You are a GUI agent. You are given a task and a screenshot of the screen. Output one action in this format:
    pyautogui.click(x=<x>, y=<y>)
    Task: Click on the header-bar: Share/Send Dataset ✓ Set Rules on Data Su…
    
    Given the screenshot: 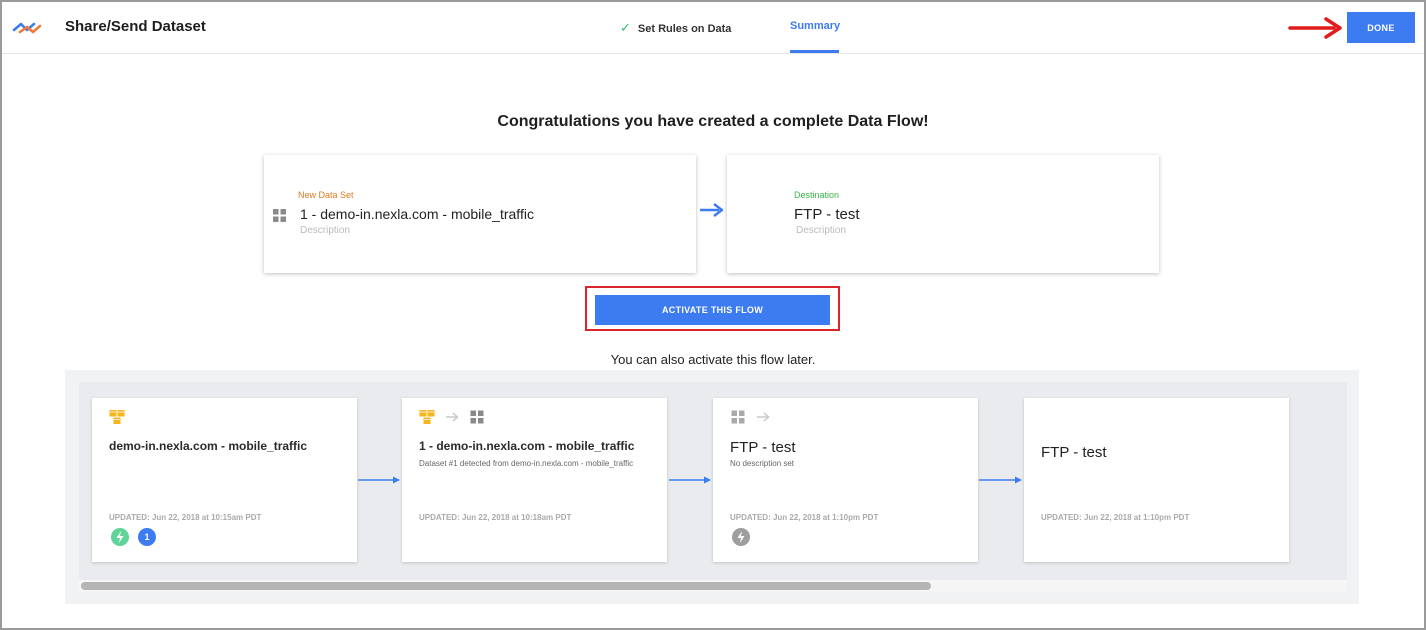 What is the action you would take?
    pyautogui.click(x=713, y=28)
    